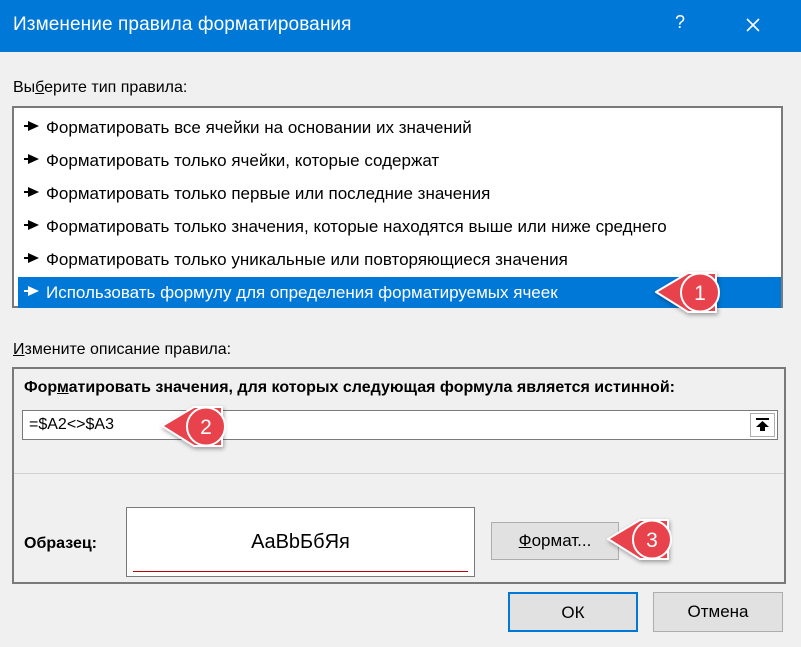 This screenshot has height=647, width=801. Describe the element at coordinates (386, 425) in the screenshot. I see `formula-input` at that location.